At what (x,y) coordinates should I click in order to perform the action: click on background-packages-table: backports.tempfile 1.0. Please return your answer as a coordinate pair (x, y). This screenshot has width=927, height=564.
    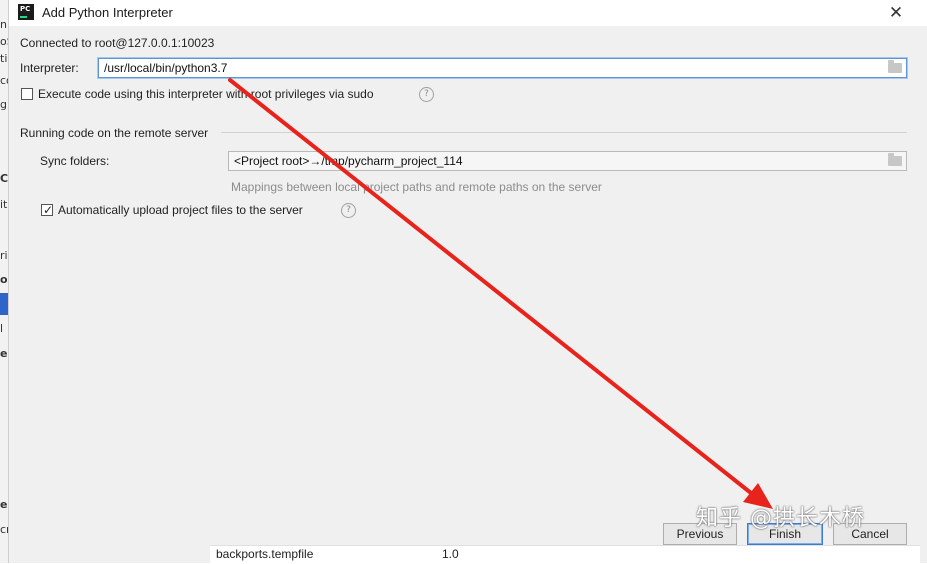
    Looking at the image, I should click on (565, 554).